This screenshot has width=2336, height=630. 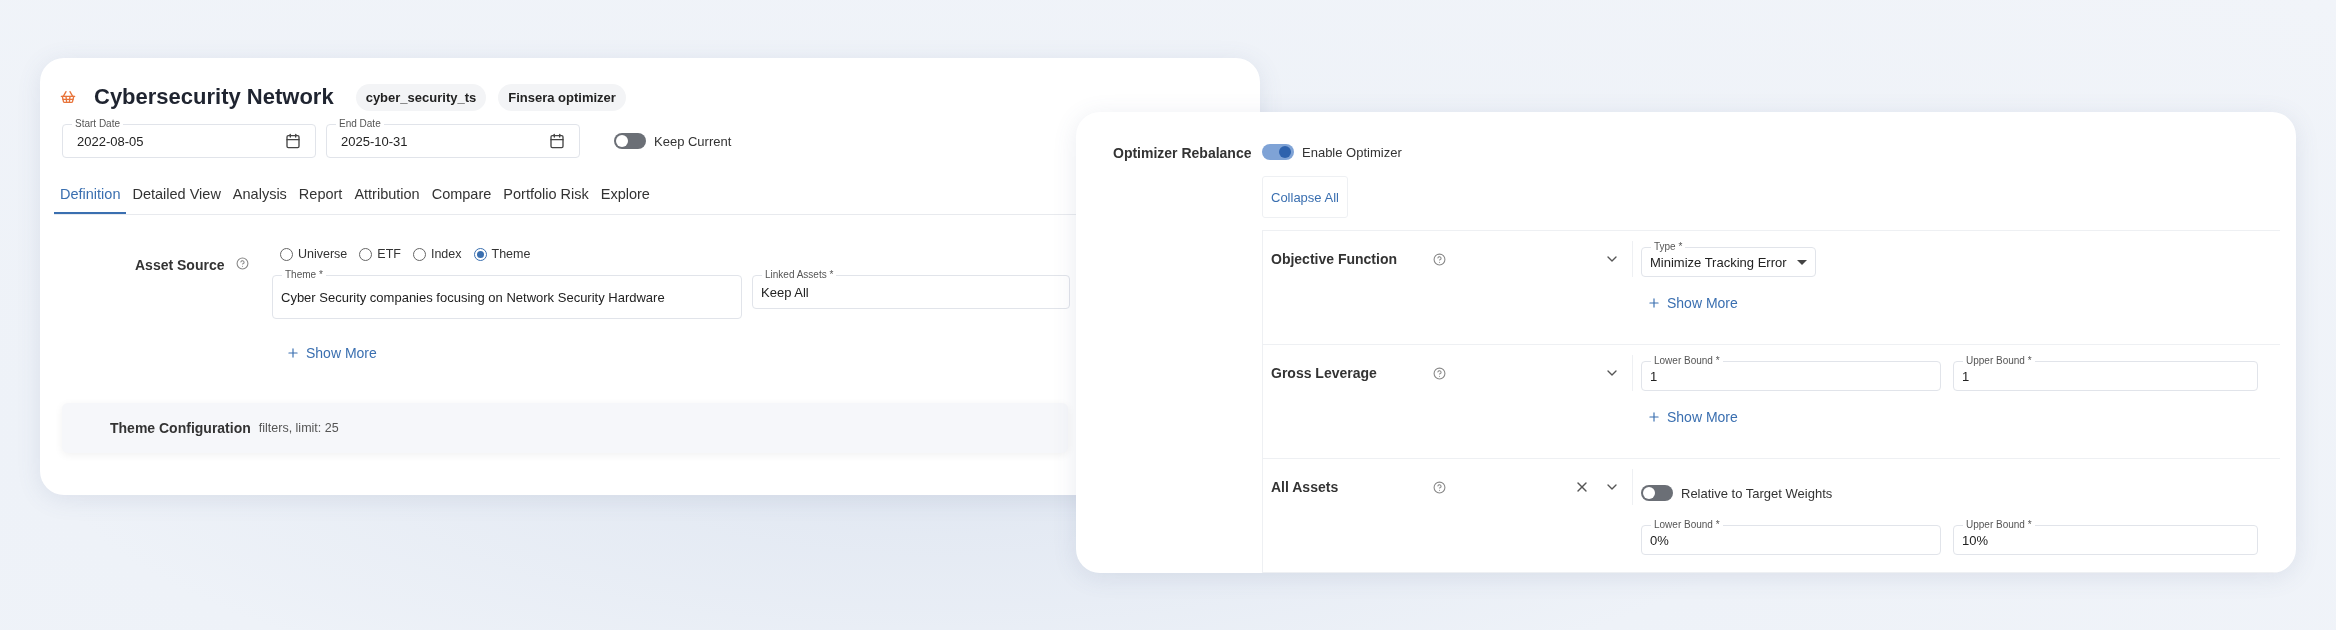 I want to click on tab: Attribution, so click(x=387, y=196).